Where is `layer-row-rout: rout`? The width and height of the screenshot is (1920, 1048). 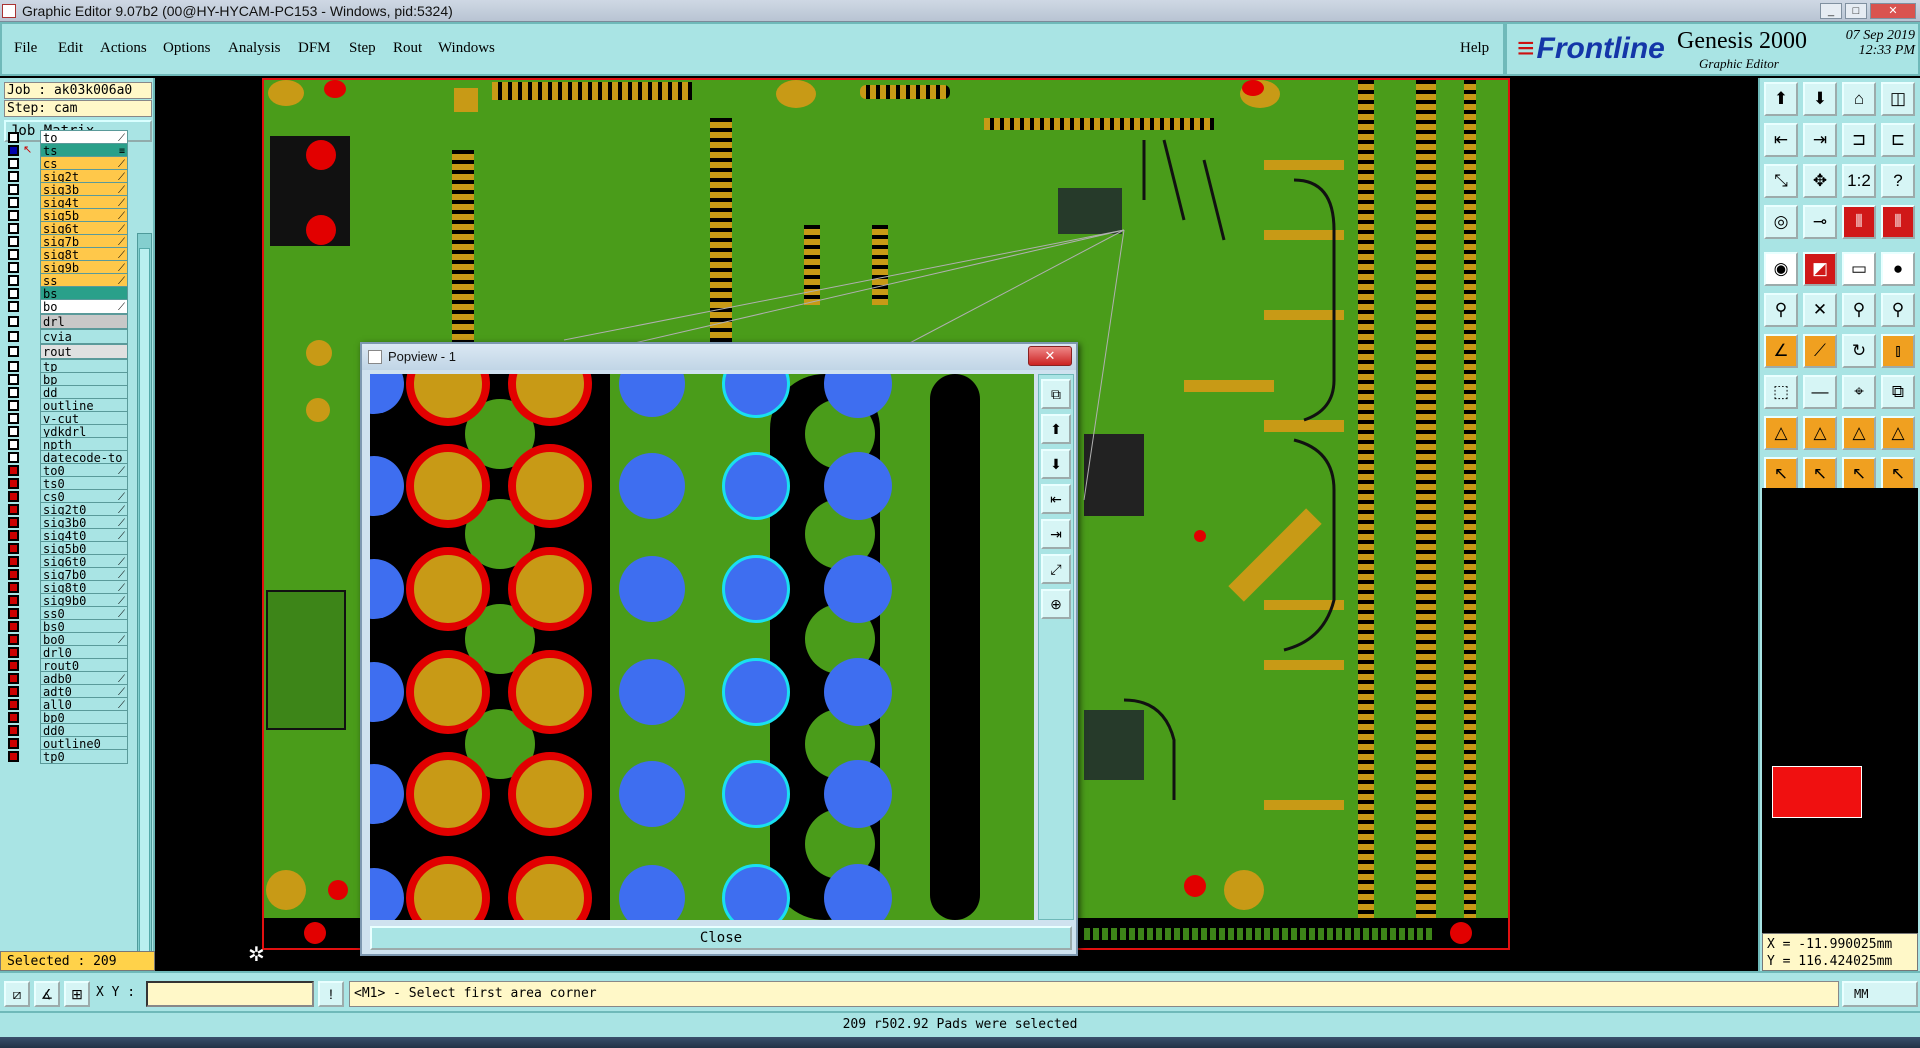 layer-row-rout: rout is located at coordinates (67, 351).